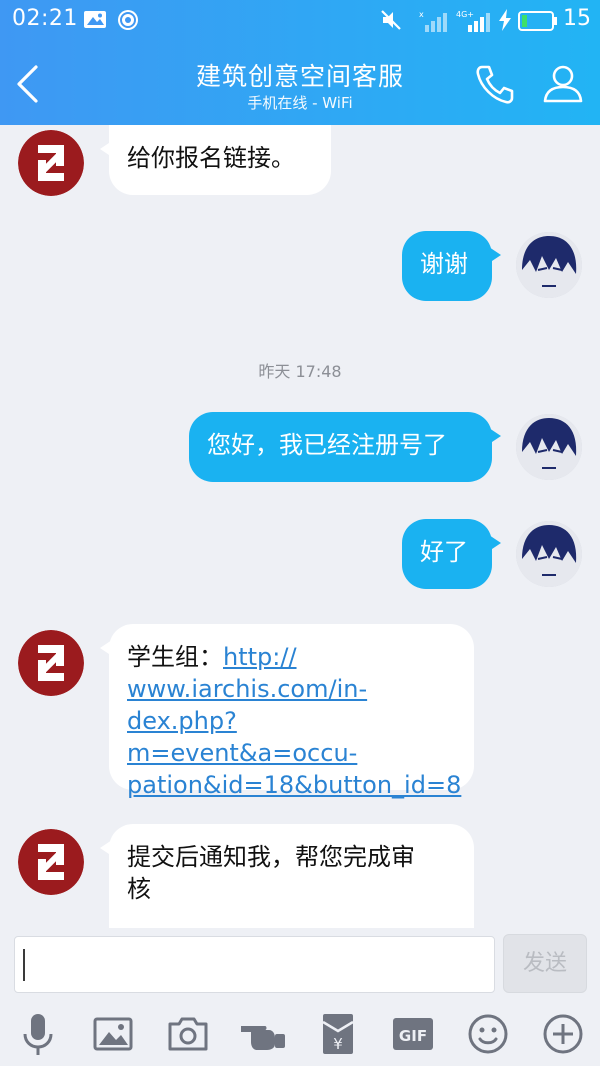 The image size is (600, 1066). I want to click on message-timestamp: 昨天 17:48, so click(300, 371).